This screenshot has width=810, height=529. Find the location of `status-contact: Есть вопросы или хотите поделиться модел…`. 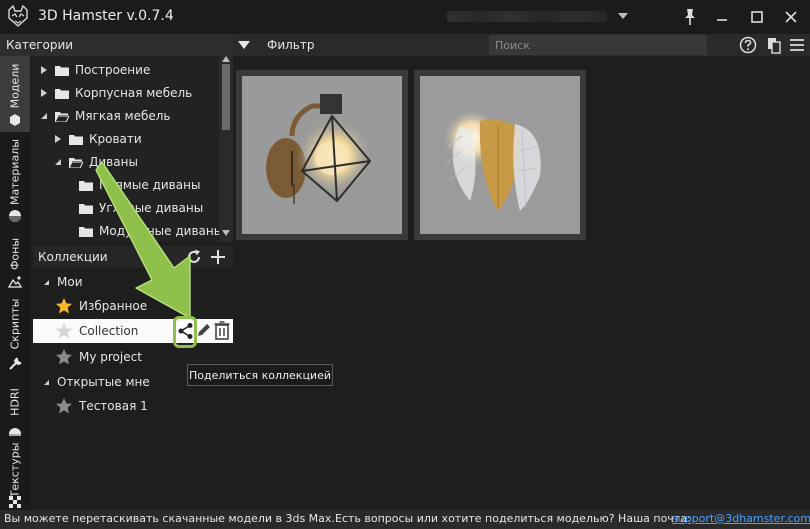

status-contact: Есть вопросы или хотите поделиться модел… is located at coordinates (513, 518).